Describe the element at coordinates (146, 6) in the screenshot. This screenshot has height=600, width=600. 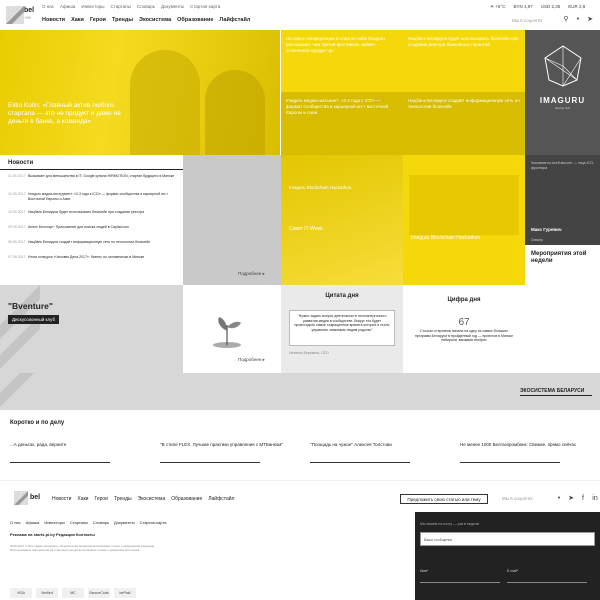
I see `top-link: Словарь` at that location.